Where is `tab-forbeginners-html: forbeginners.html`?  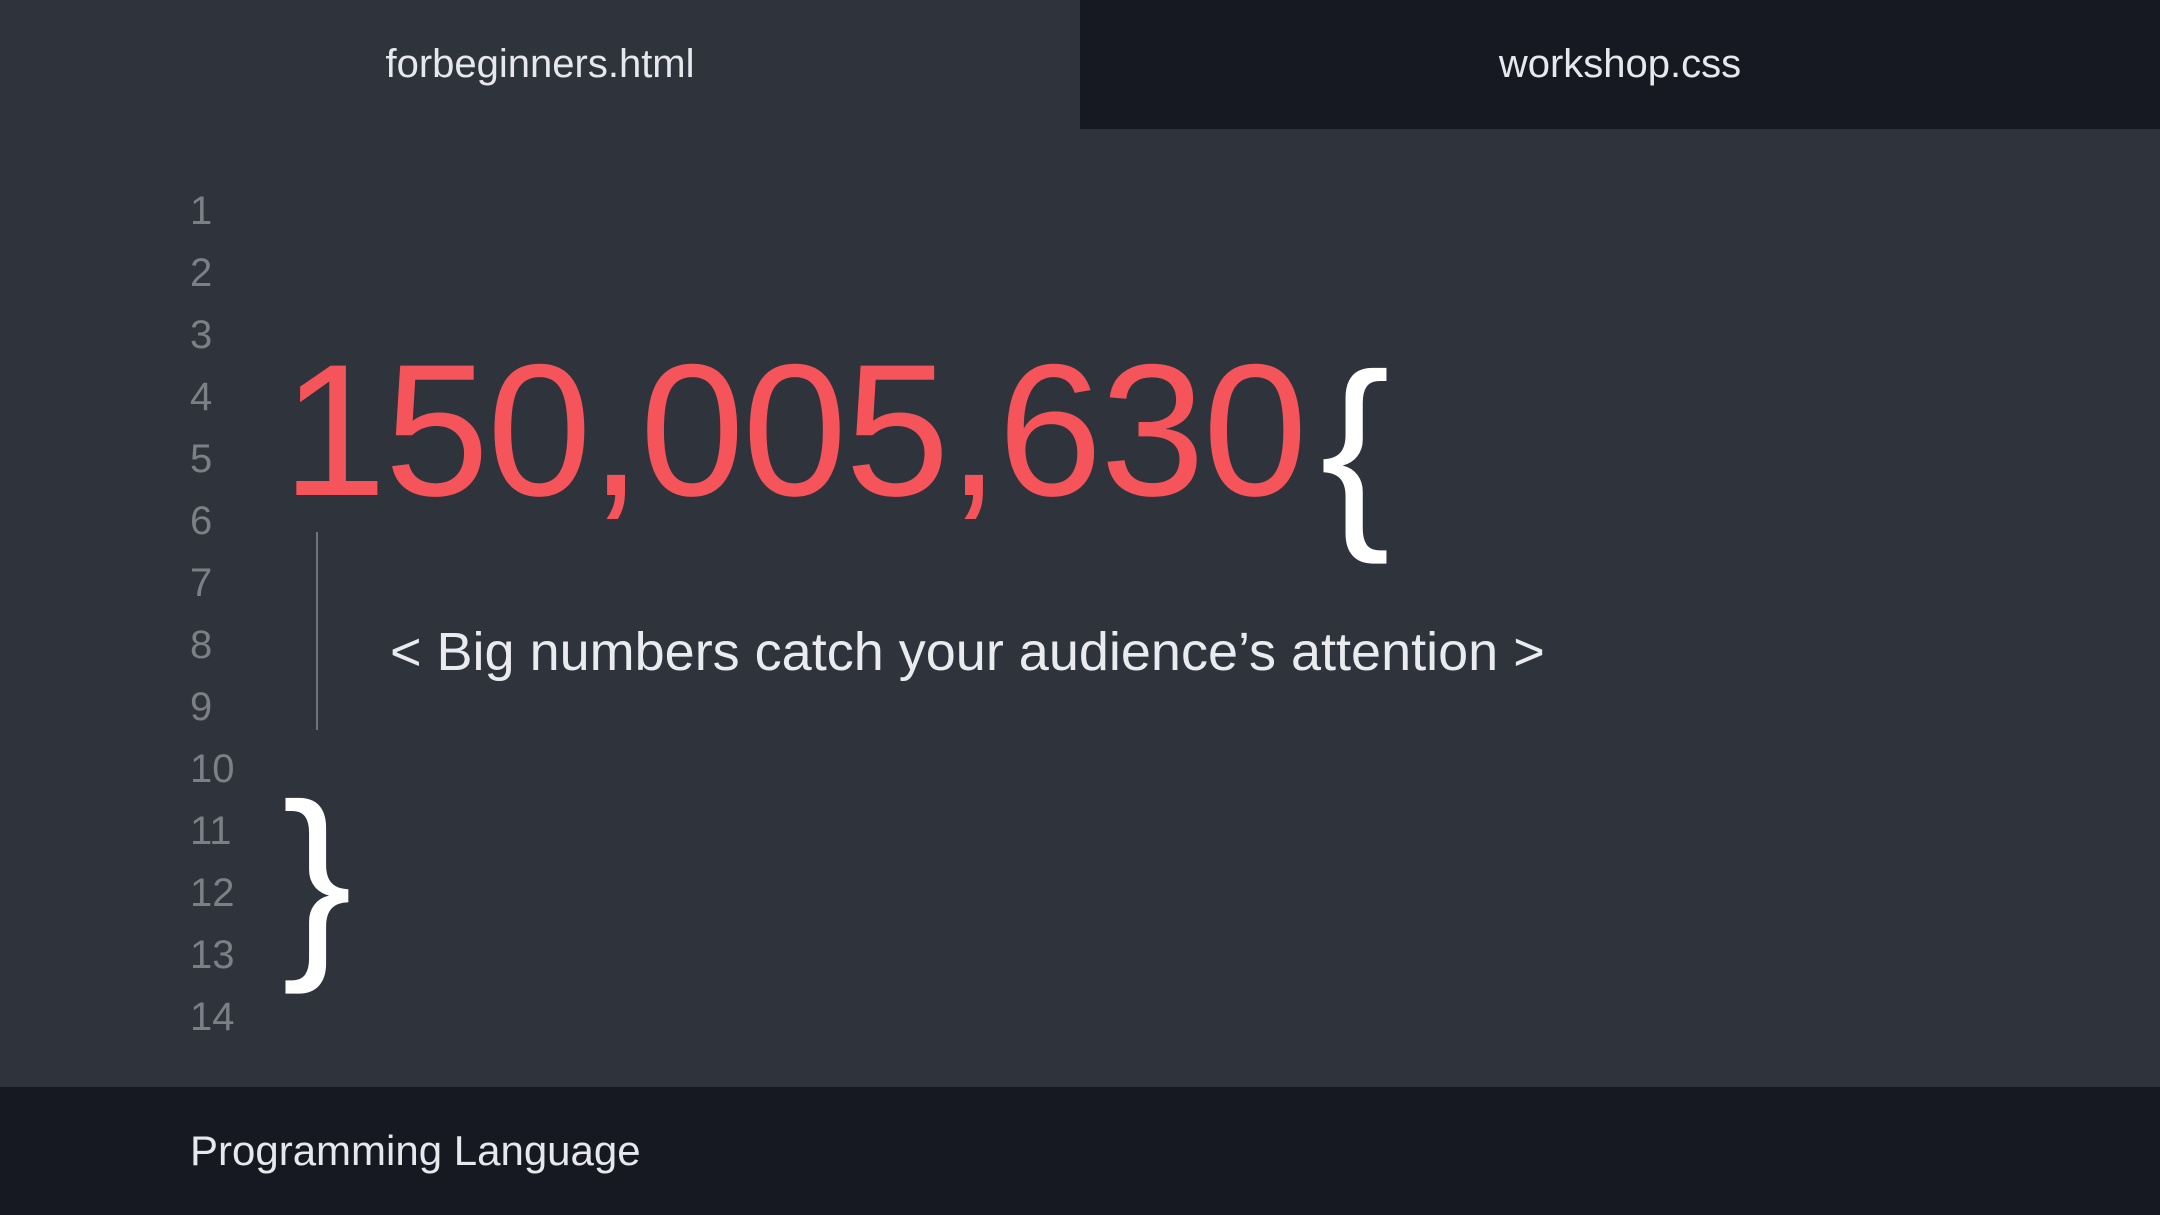
tab-forbeginners-html: forbeginners.html is located at coordinates (540, 64).